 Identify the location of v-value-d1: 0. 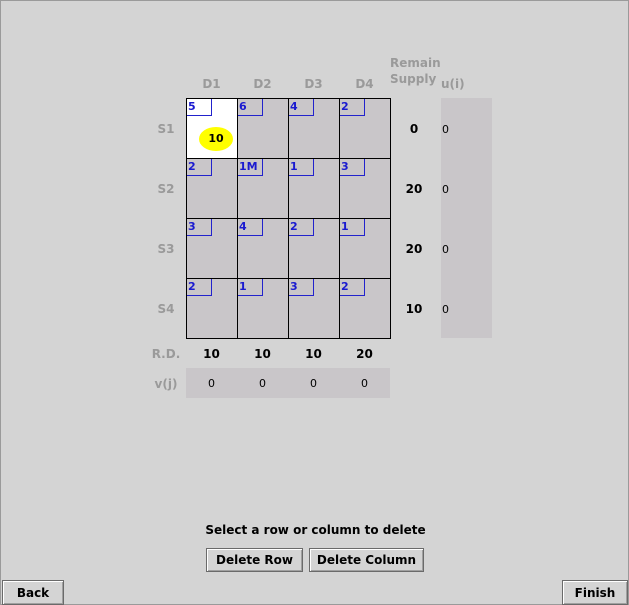
(211, 383).